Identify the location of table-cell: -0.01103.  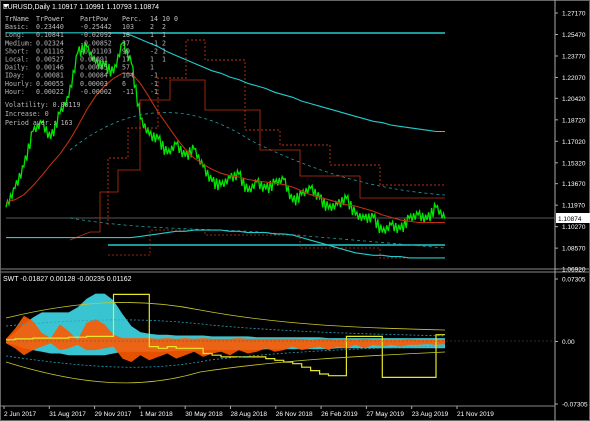
(96, 51).